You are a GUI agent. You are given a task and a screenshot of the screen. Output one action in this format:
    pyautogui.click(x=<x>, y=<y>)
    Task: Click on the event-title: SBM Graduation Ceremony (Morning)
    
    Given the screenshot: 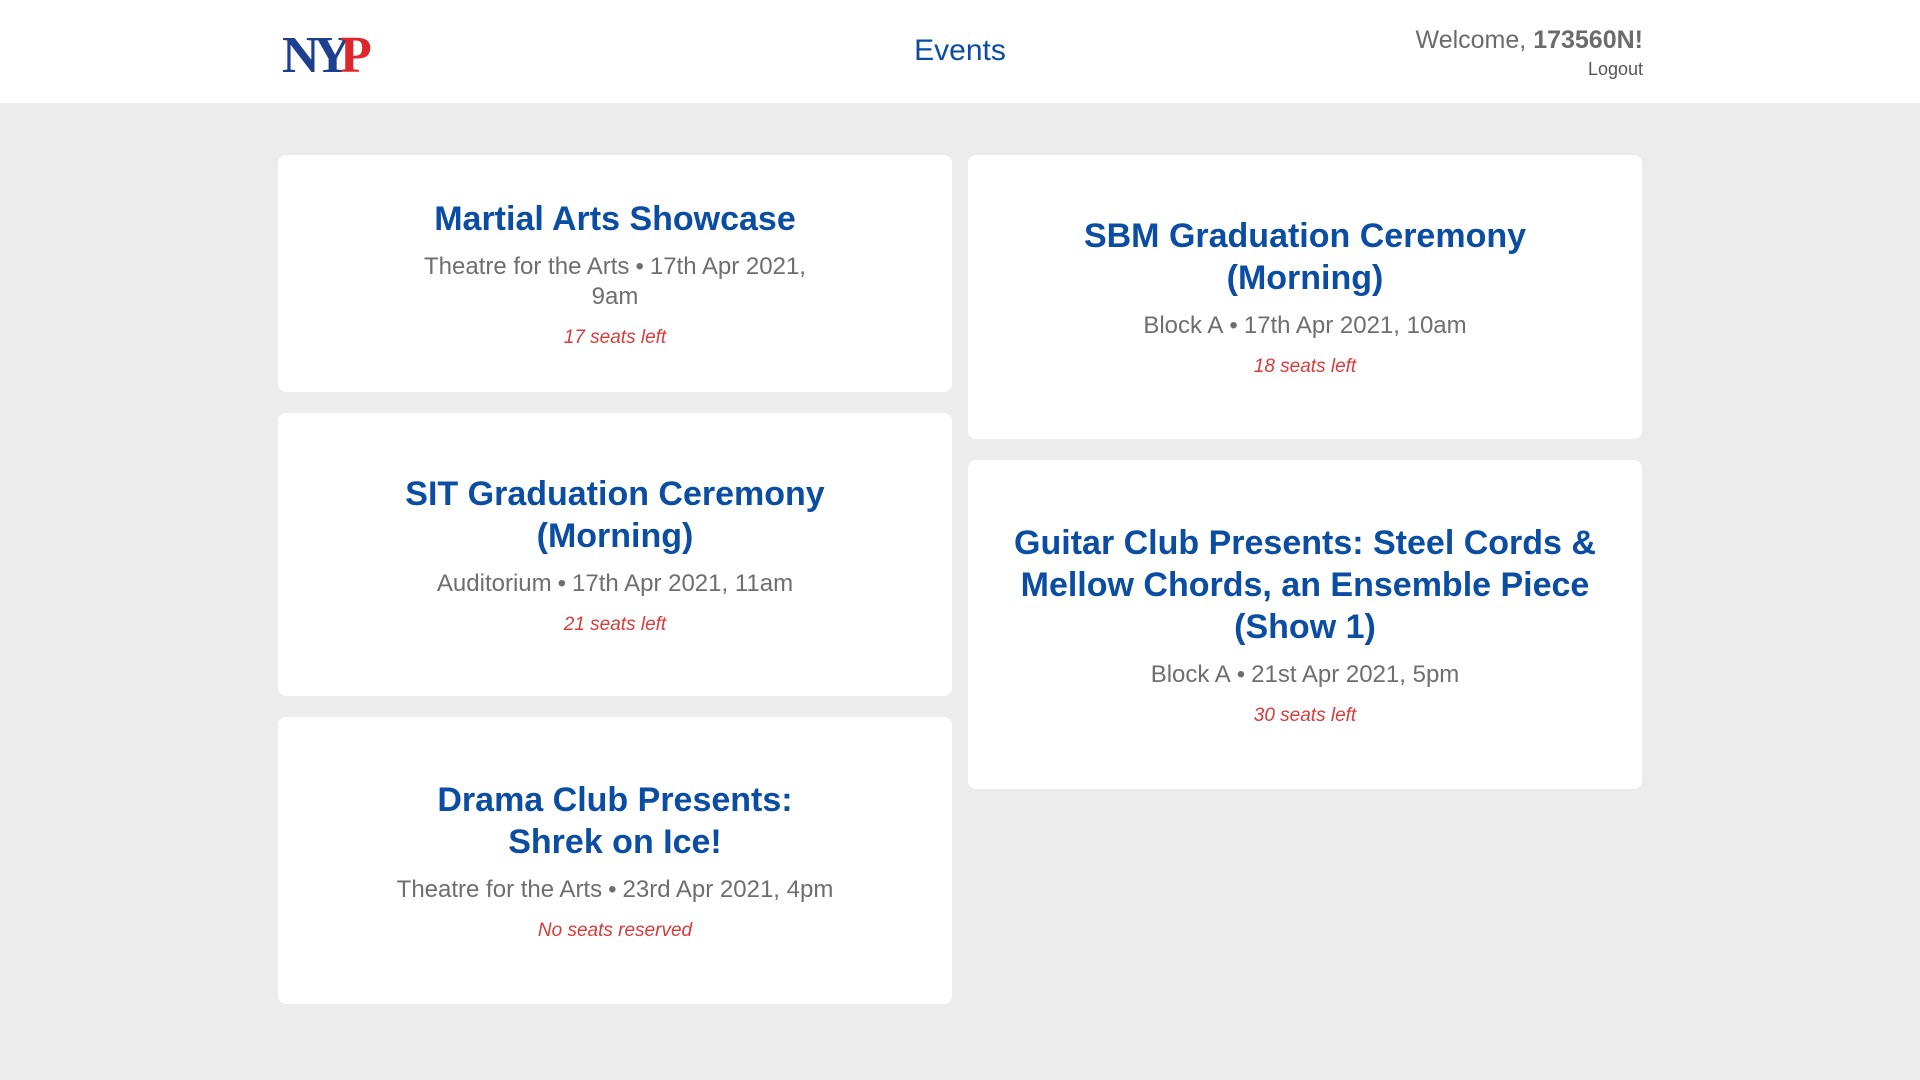 What is the action you would take?
    pyautogui.click(x=1305, y=257)
    